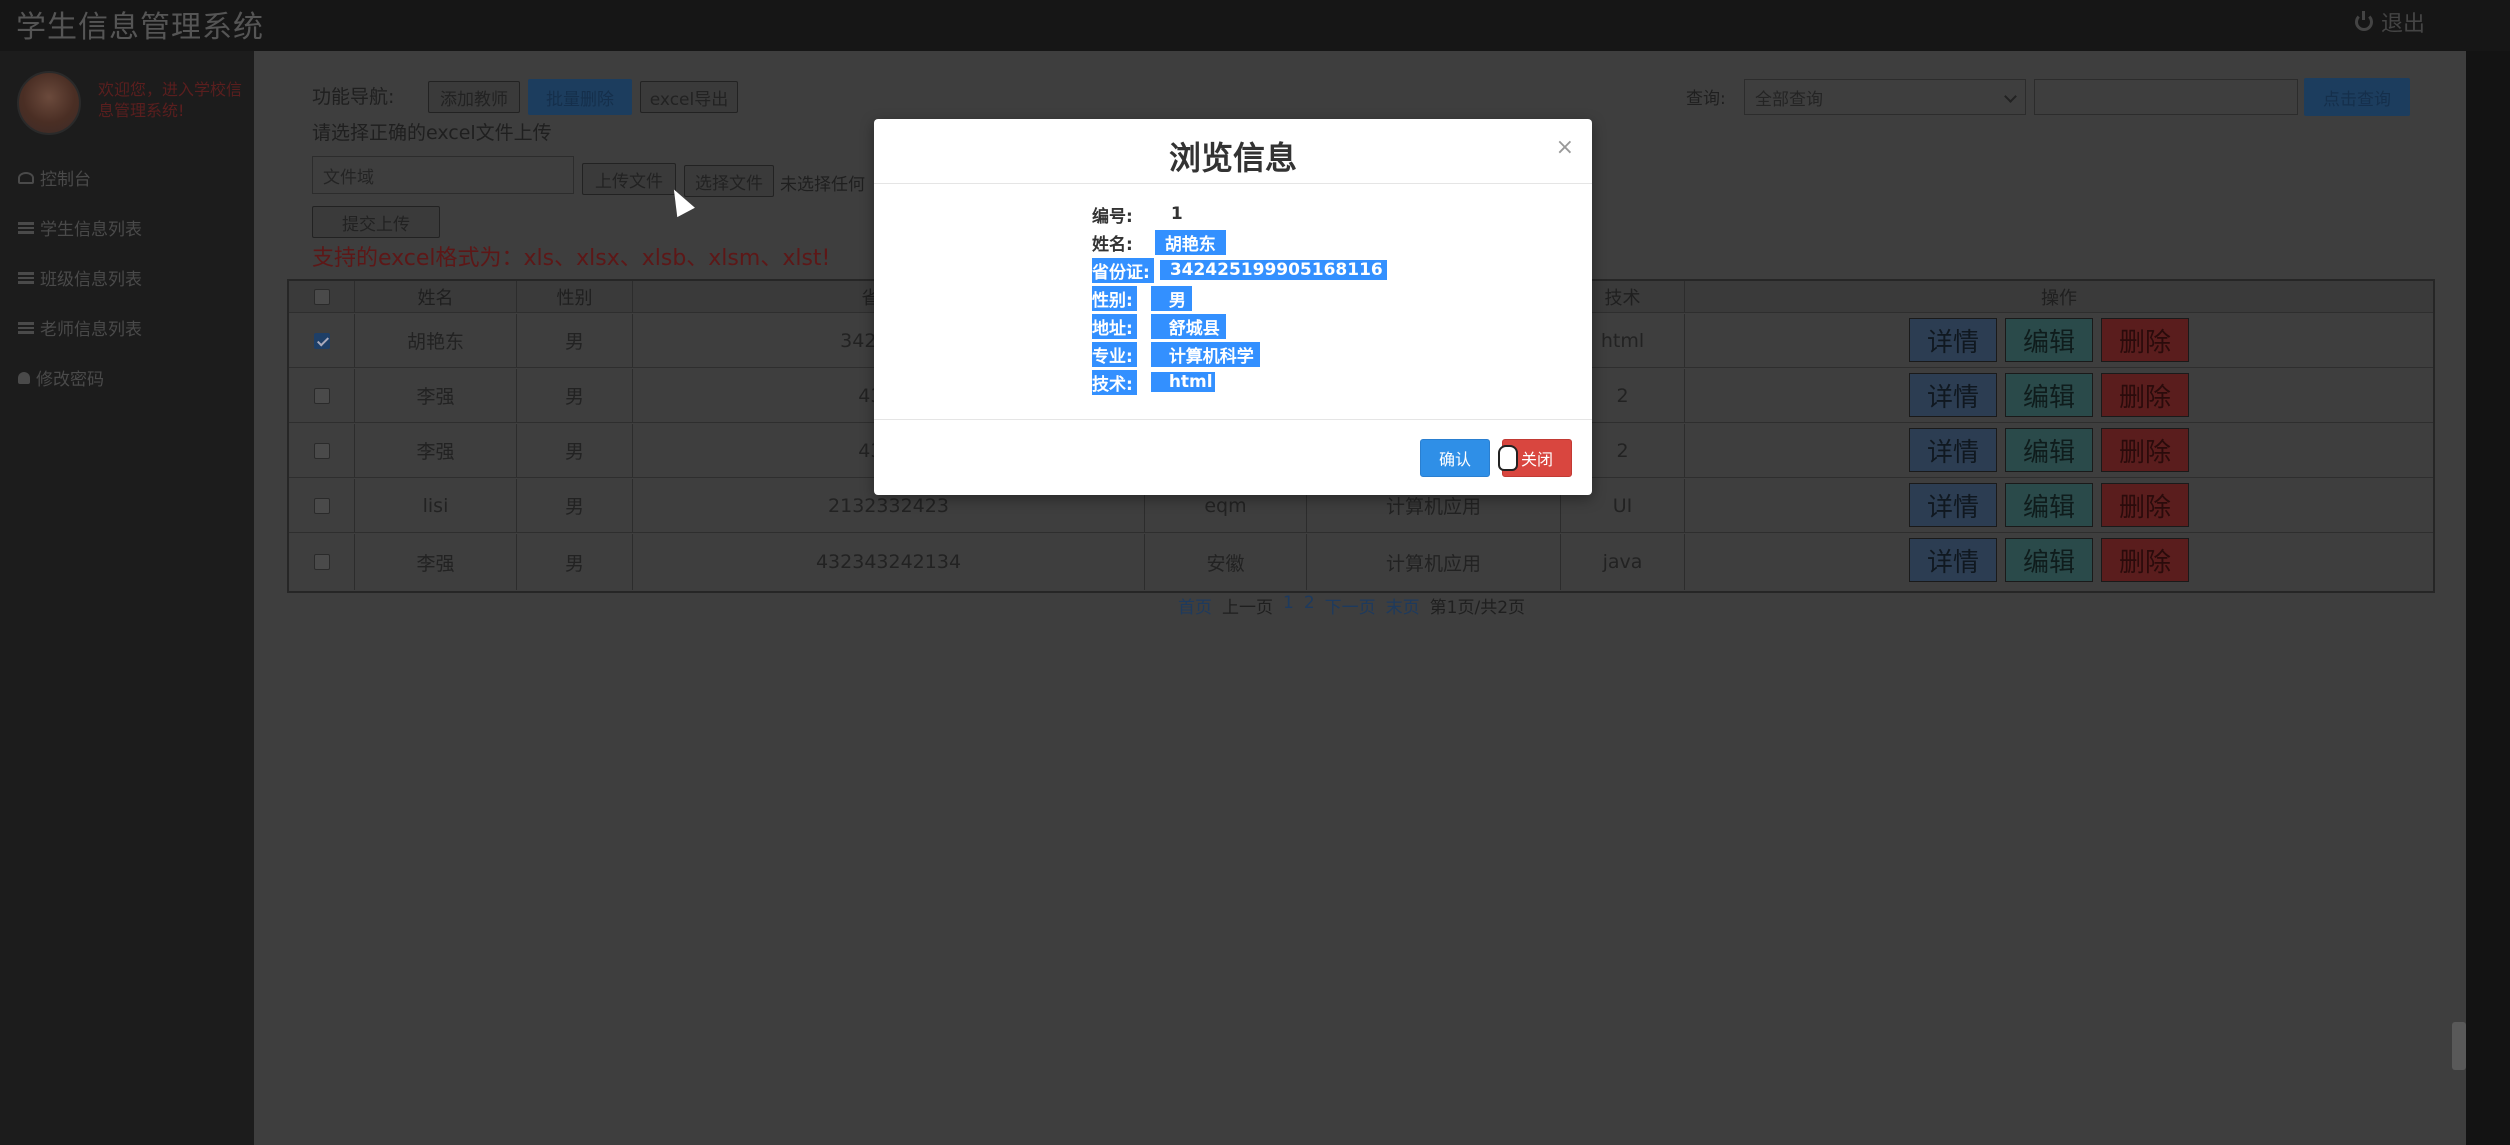 The image size is (2510, 1145). What do you see at coordinates (571, 258) in the screenshot?
I see `formats-note: 支持的excel格式为：xls、xlsx、xlsb、xlsm、xlst!` at bounding box center [571, 258].